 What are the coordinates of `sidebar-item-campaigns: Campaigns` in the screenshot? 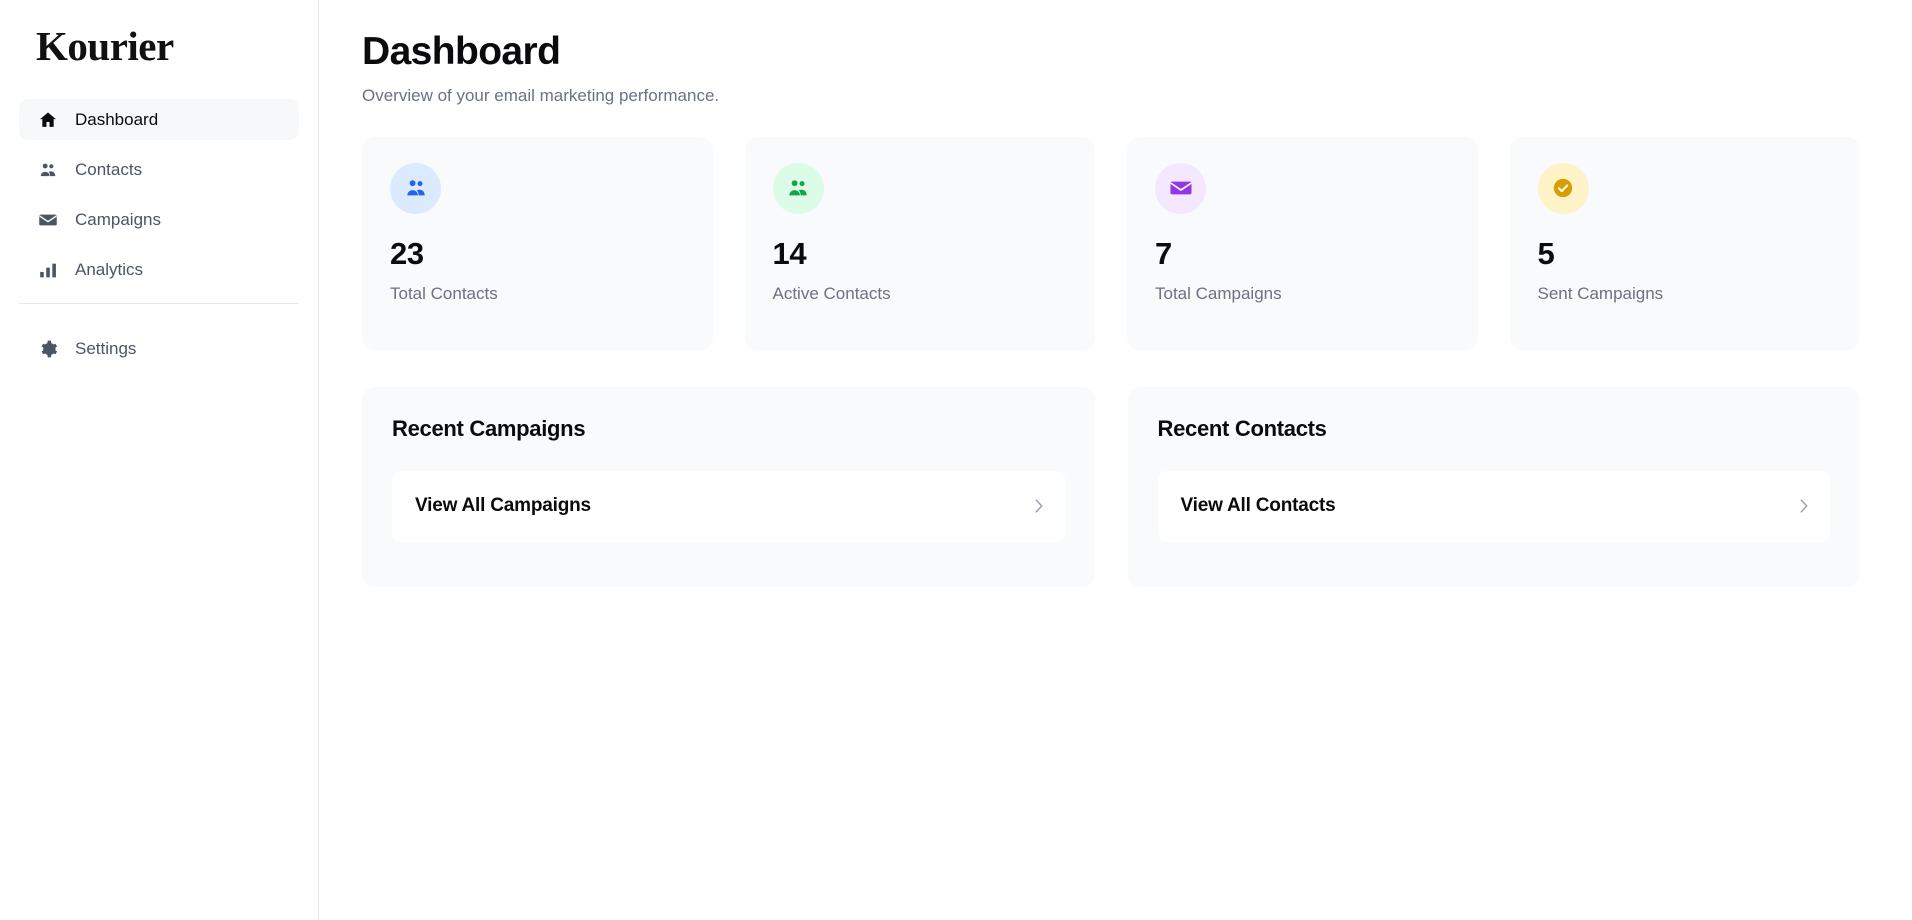 It's located at (159, 219).